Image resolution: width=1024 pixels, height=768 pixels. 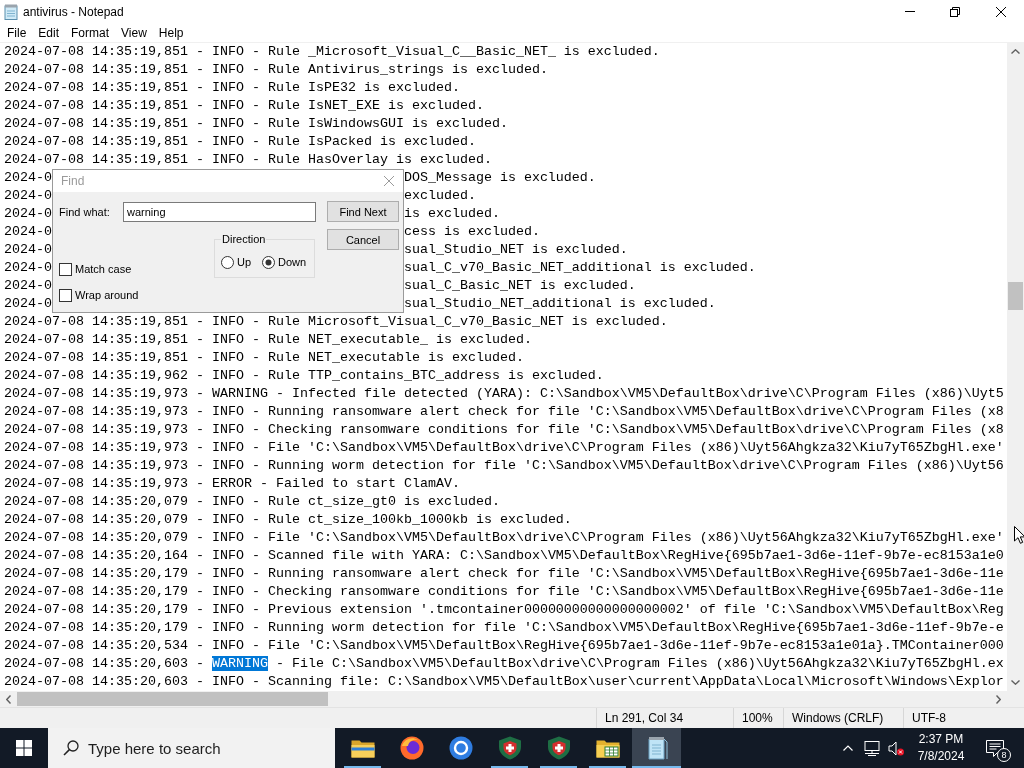 What do you see at coordinates (171, 32) in the screenshot?
I see `menu-item: Help` at bounding box center [171, 32].